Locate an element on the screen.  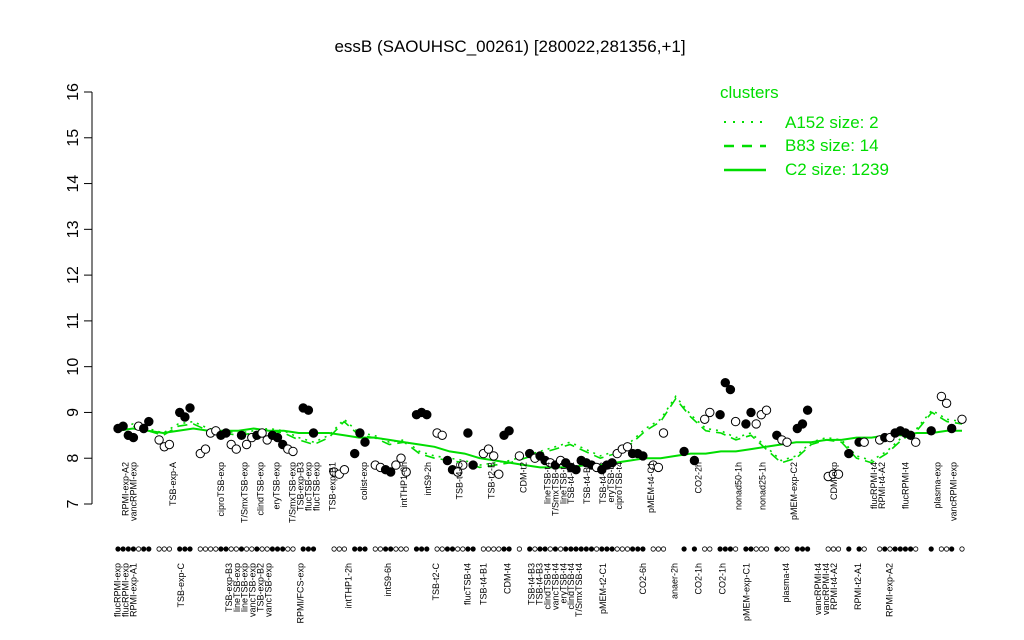
sample-label: clindTSB-exp is located at coordinates (261, 489).